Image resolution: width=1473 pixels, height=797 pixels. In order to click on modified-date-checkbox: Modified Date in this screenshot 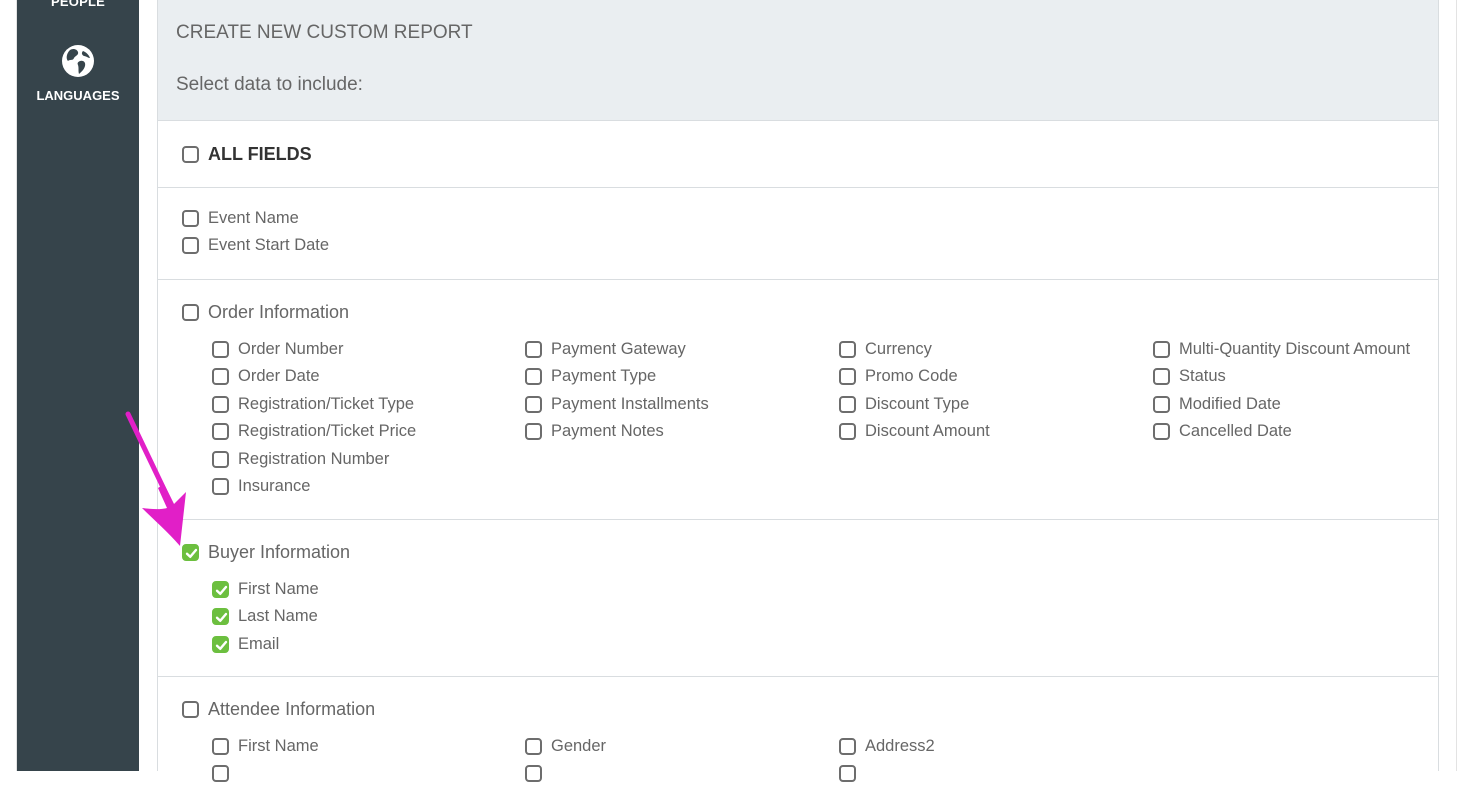, I will do `click(1217, 404)`.